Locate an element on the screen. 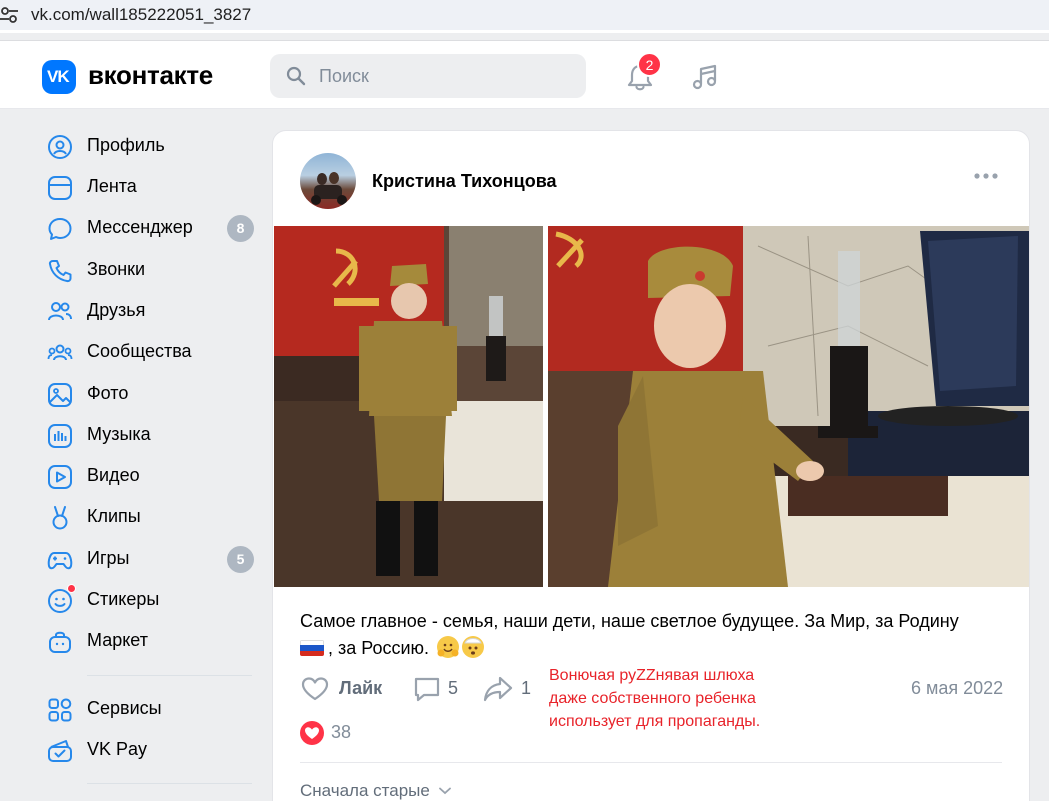  heart-filled-icon is located at coordinates (312, 733).